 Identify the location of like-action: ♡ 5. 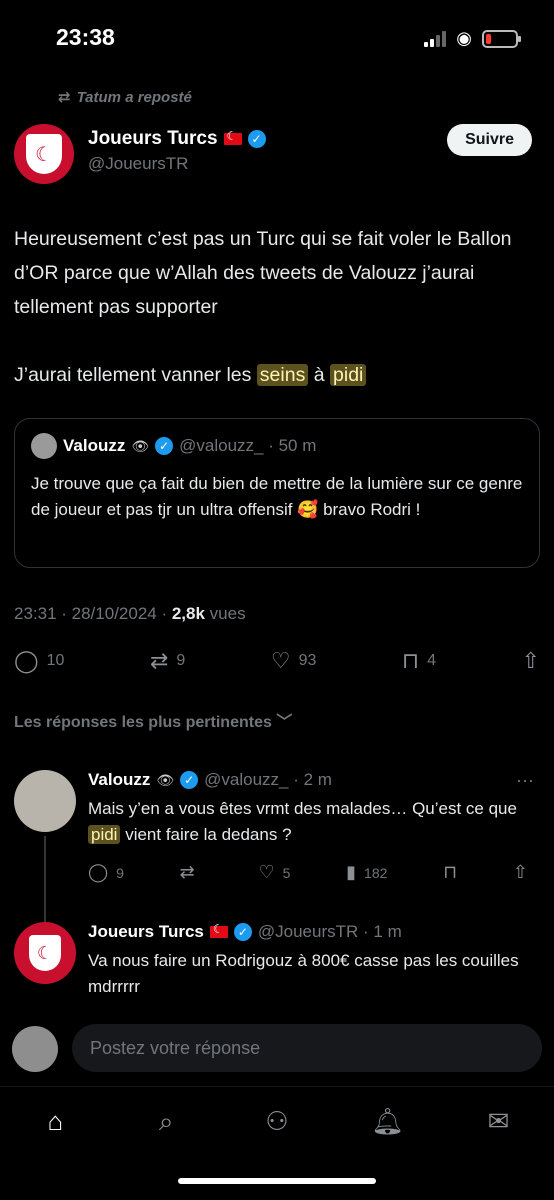
(274, 872).